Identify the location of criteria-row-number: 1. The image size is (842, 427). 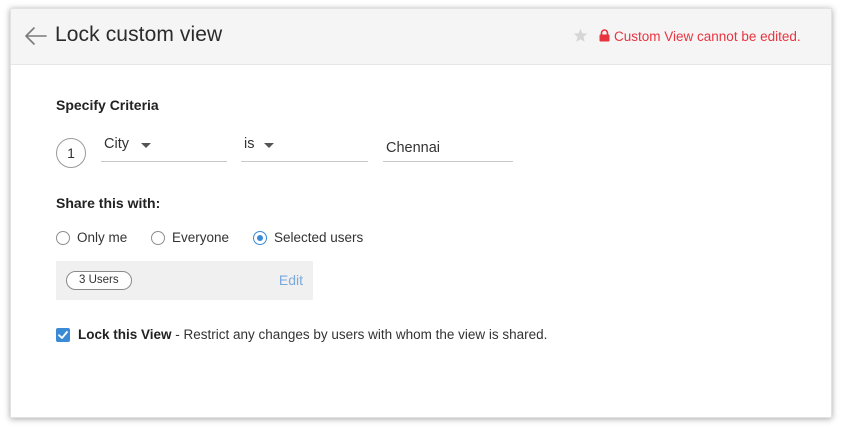
(71, 153).